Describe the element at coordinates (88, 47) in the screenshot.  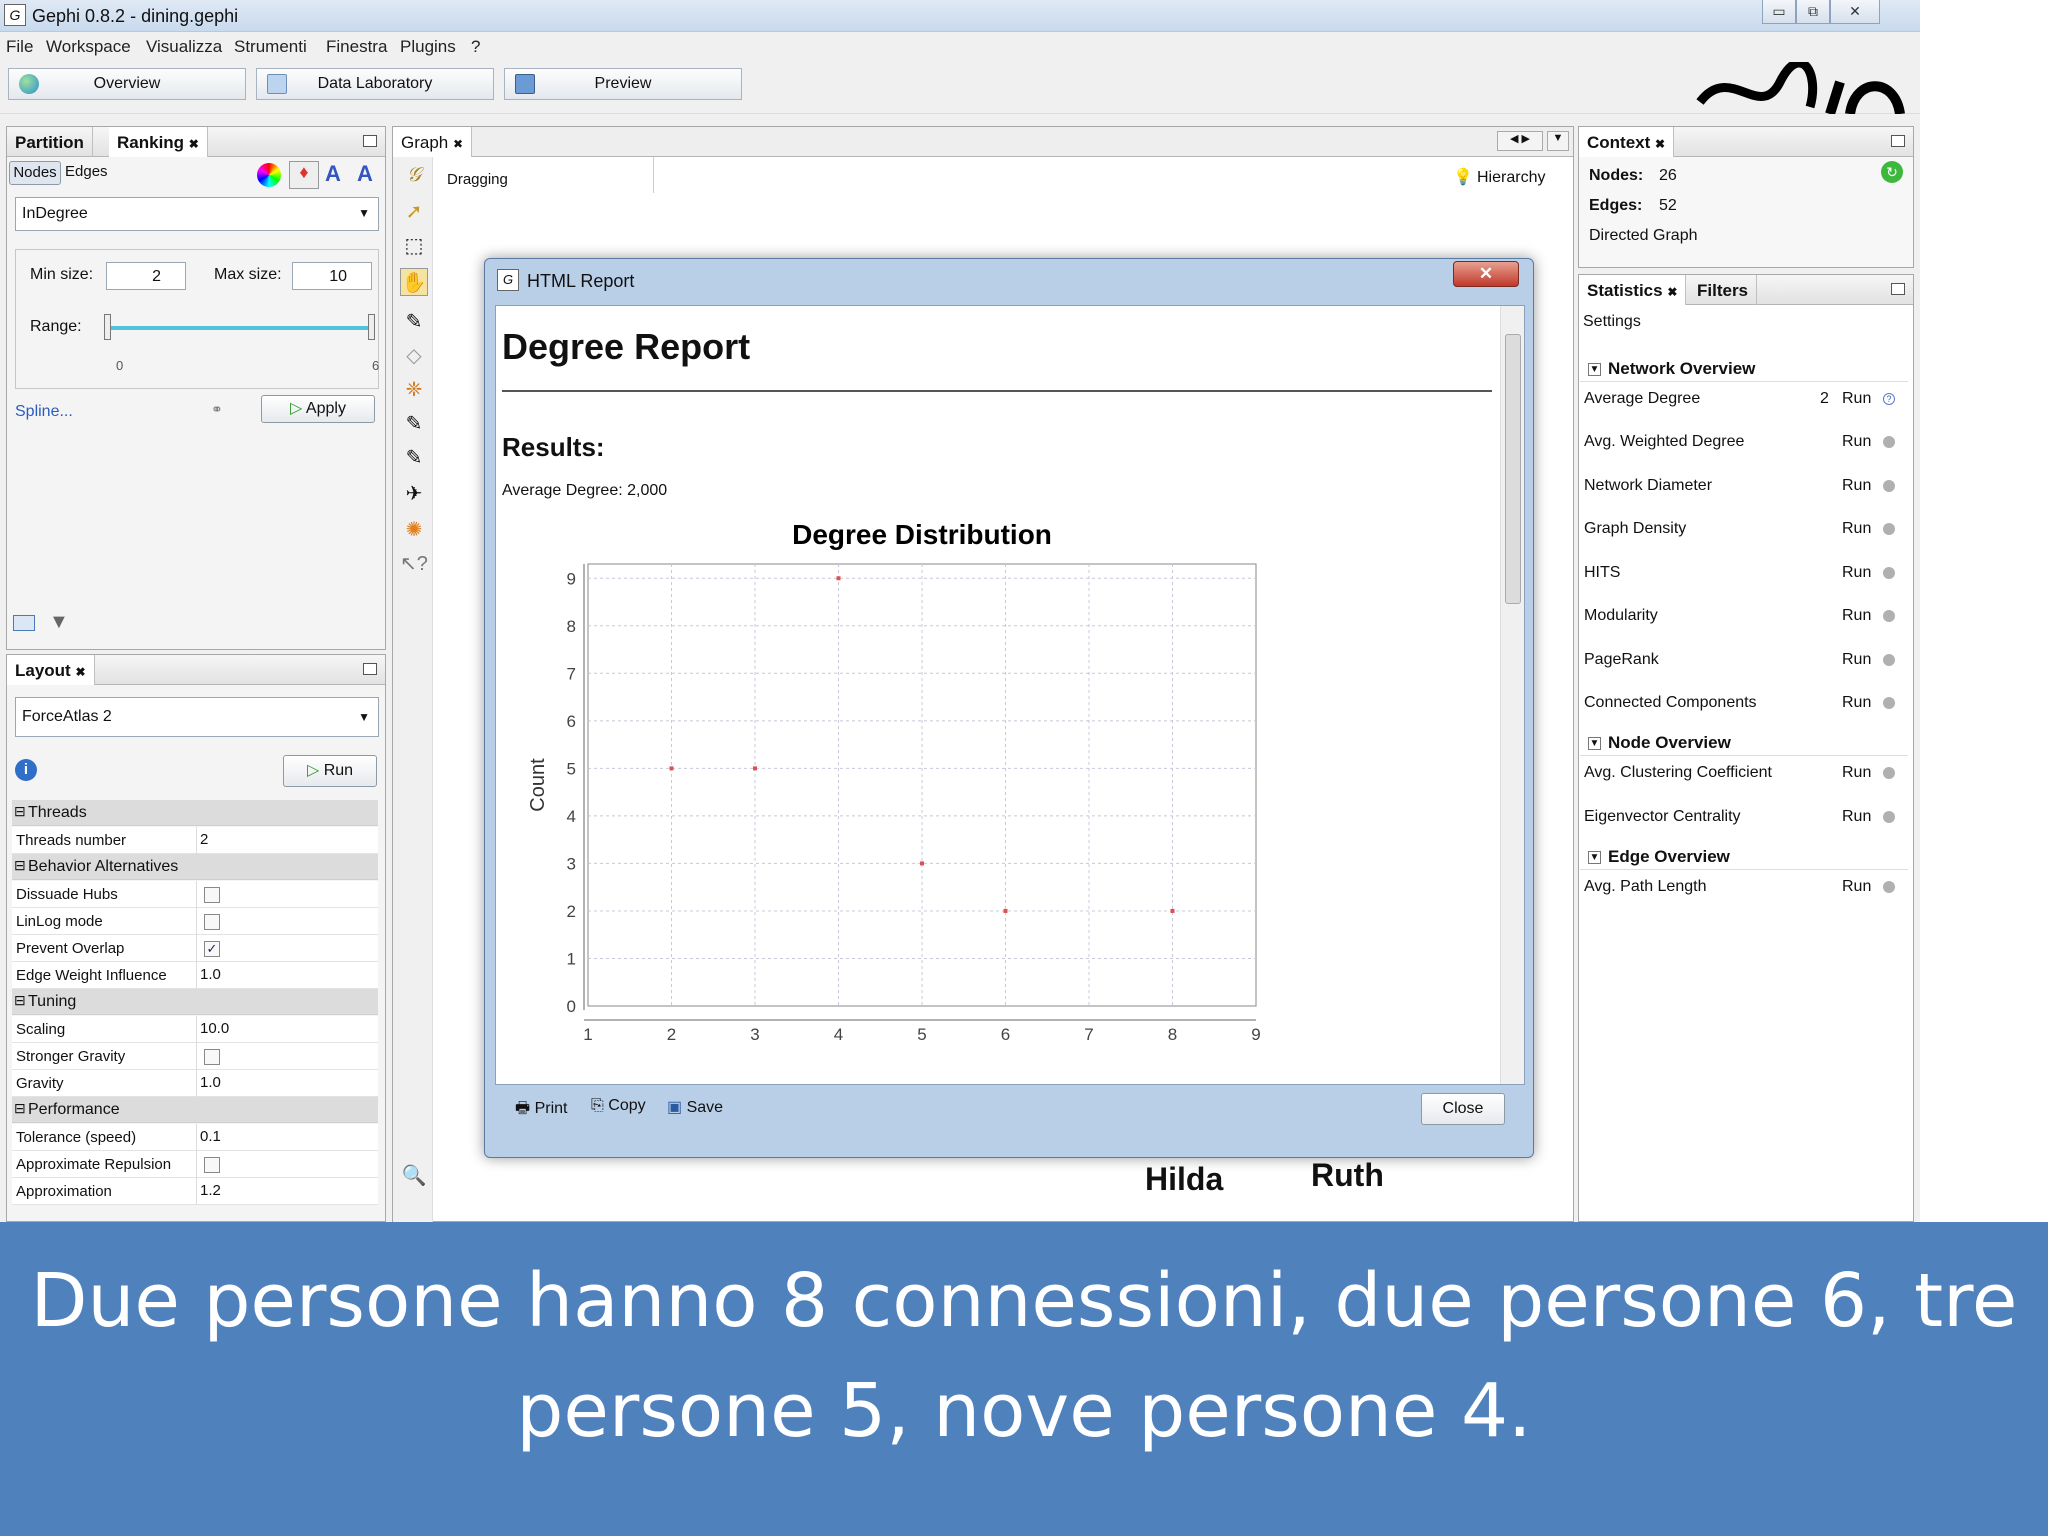
I see `menu-workspace: Workspace` at that location.